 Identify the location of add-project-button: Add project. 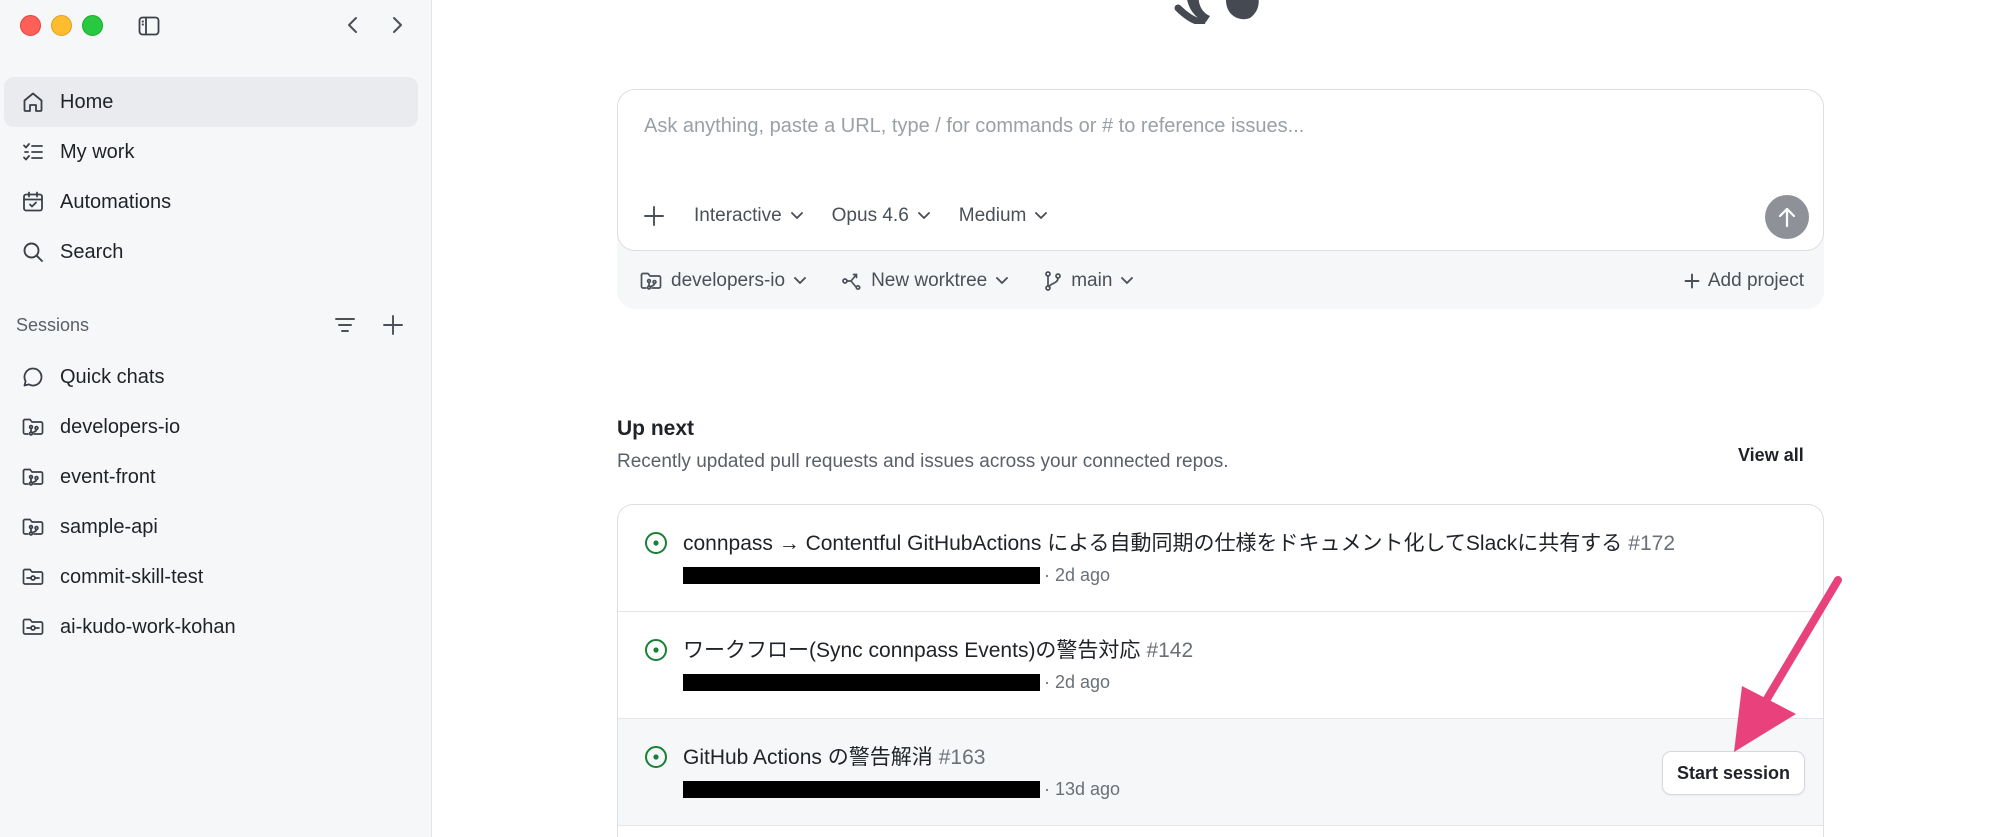
(1744, 281).